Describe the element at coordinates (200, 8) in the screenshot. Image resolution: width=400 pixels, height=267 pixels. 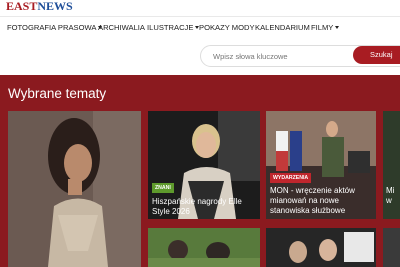
I see `header: EASTNEWS` at that location.